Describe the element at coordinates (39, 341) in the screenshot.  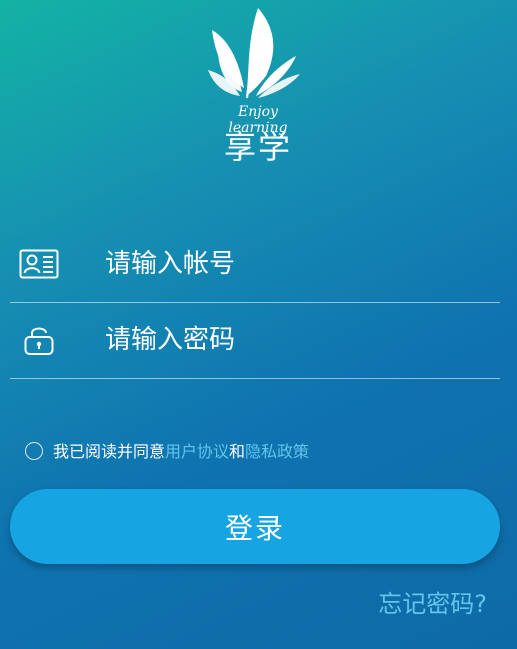
I see `unlock-icon` at that location.